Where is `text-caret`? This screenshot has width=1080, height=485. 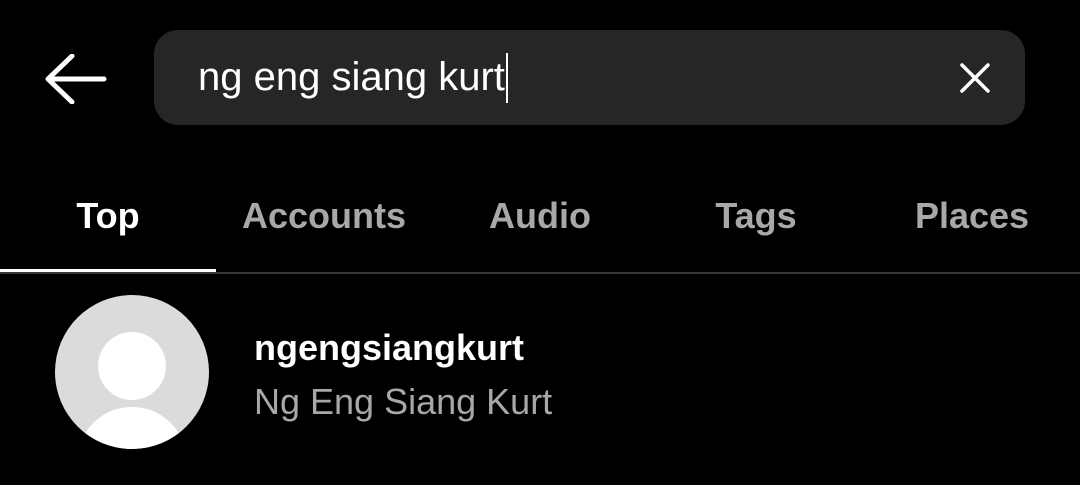 text-caret is located at coordinates (506, 77).